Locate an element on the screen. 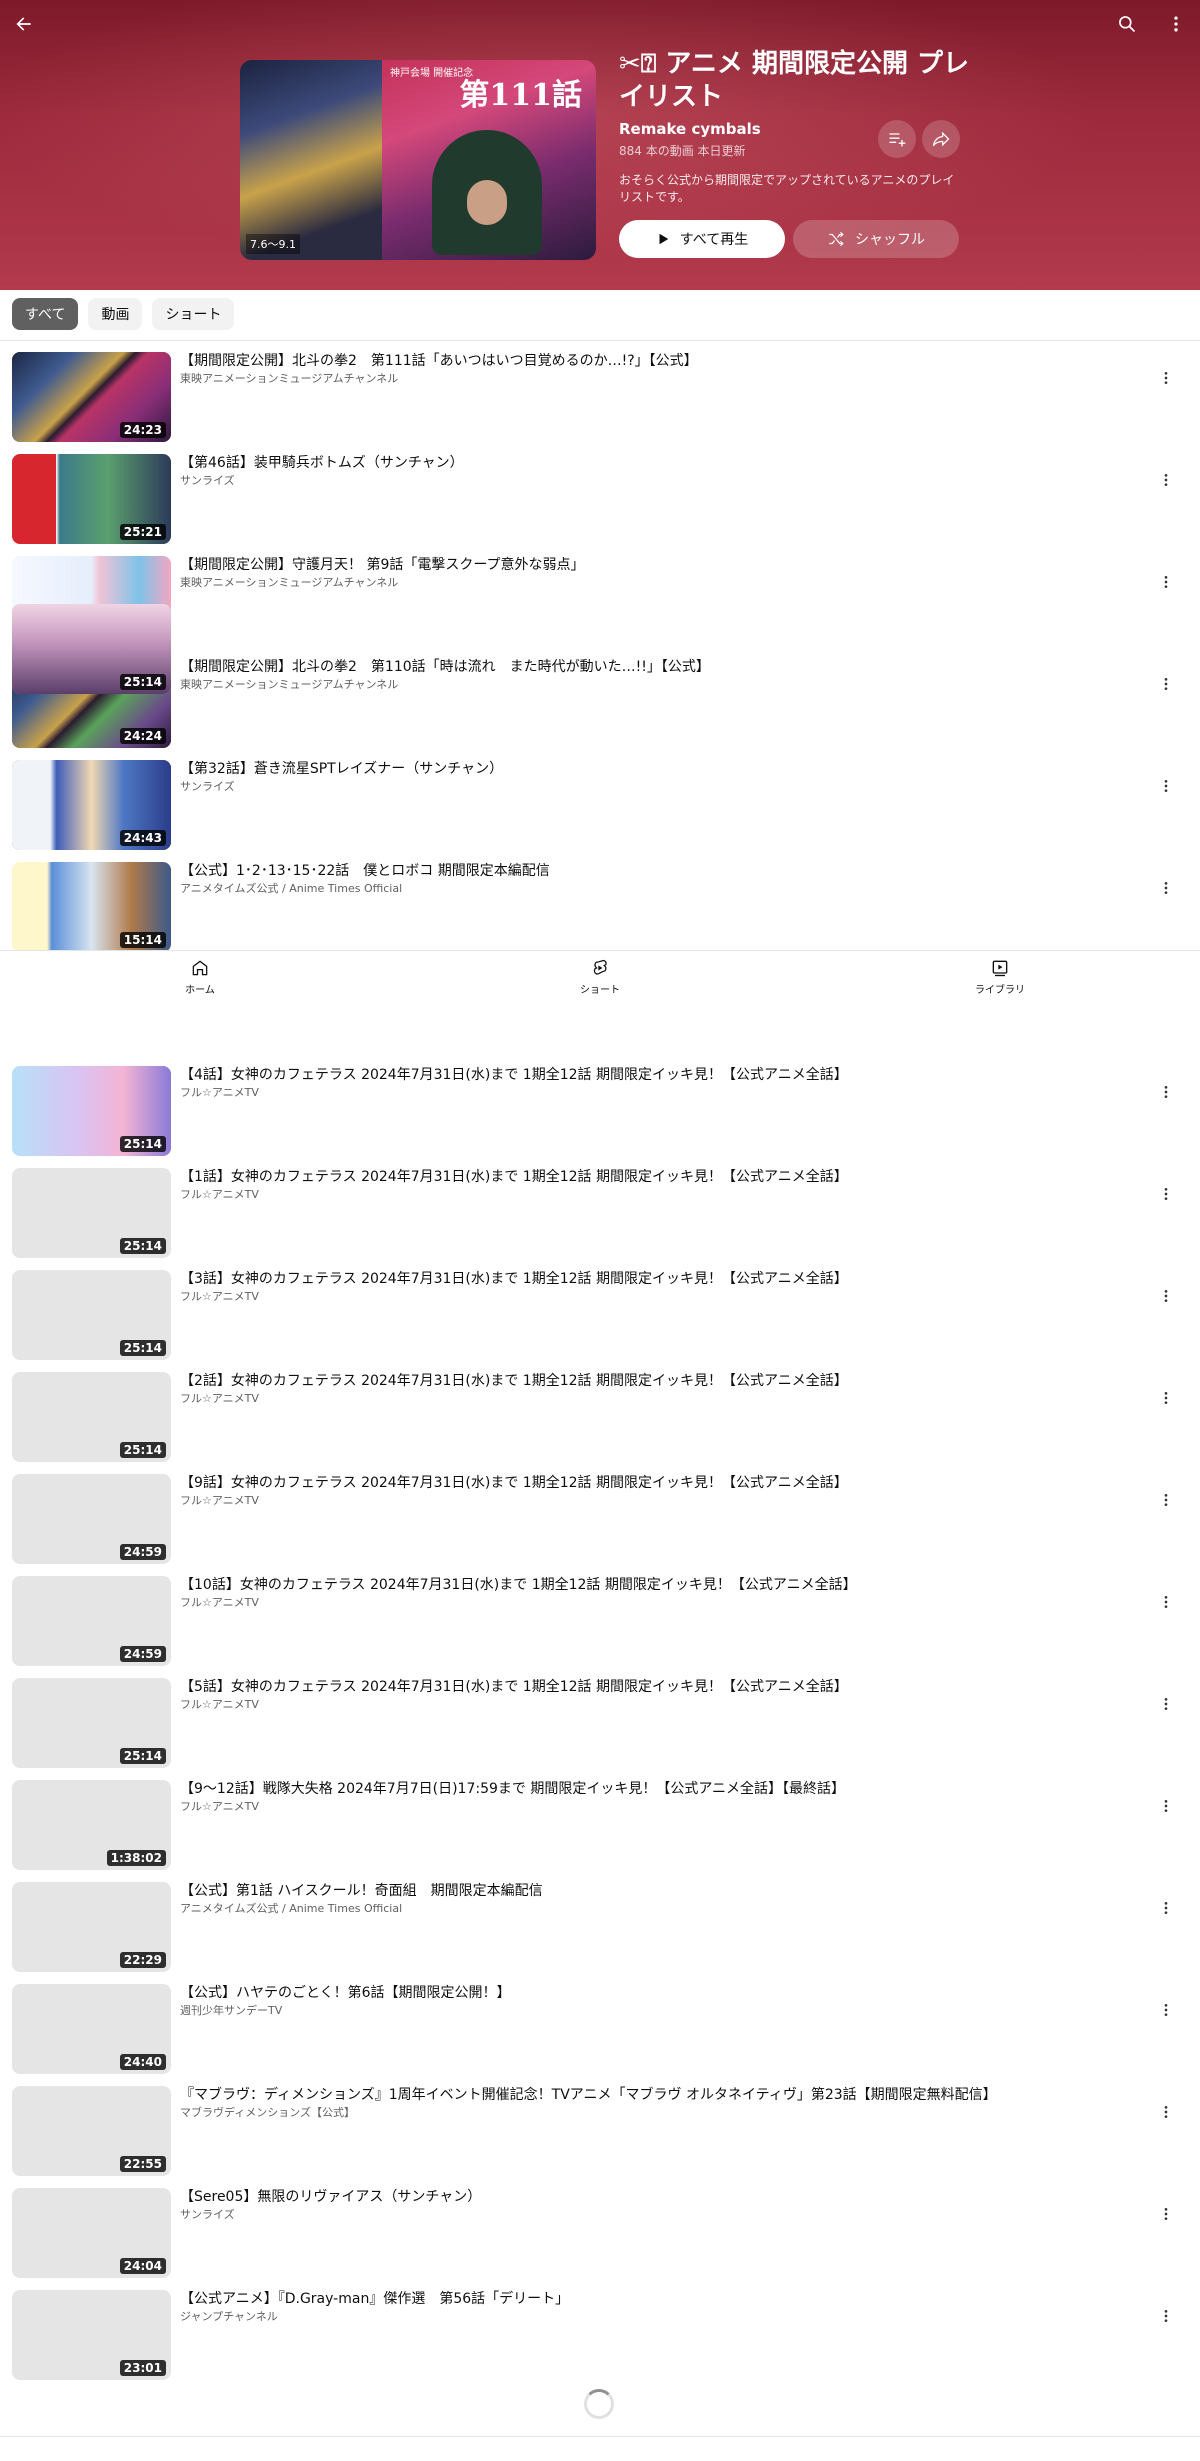 This screenshot has width=1200, height=2461. nav-library: ライブラリ is located at coordinates (1000, 976).